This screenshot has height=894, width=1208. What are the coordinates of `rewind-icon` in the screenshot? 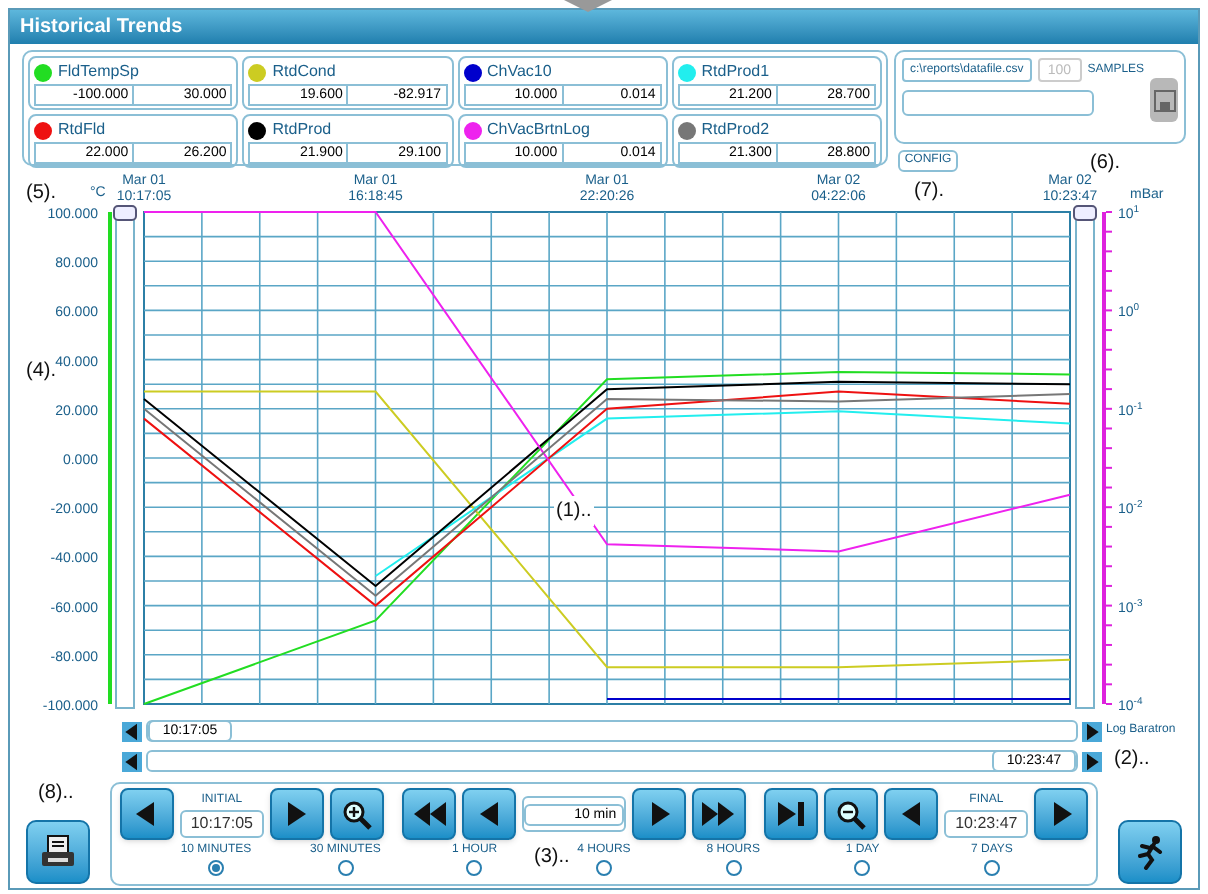 It's located at (429, 814).